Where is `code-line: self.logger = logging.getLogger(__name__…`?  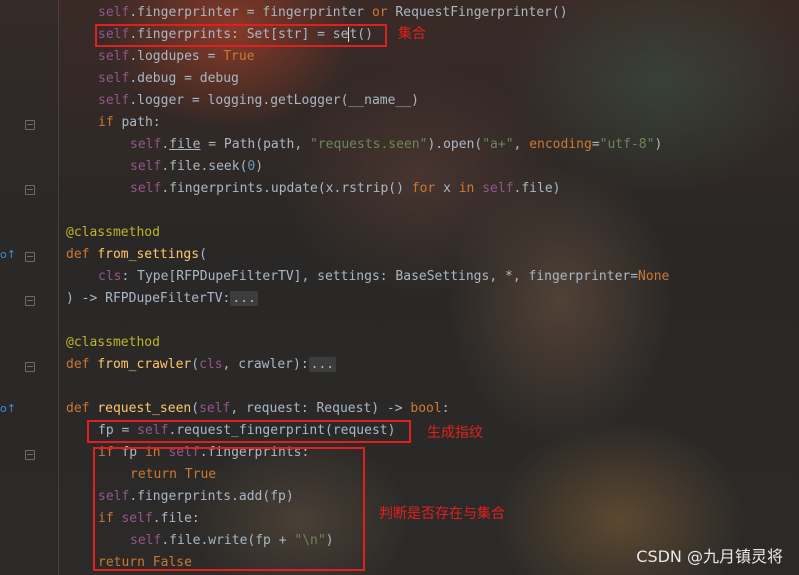 code-line: self.logger = logging.getLogger(__name__… is located at coordinates (258, 100).